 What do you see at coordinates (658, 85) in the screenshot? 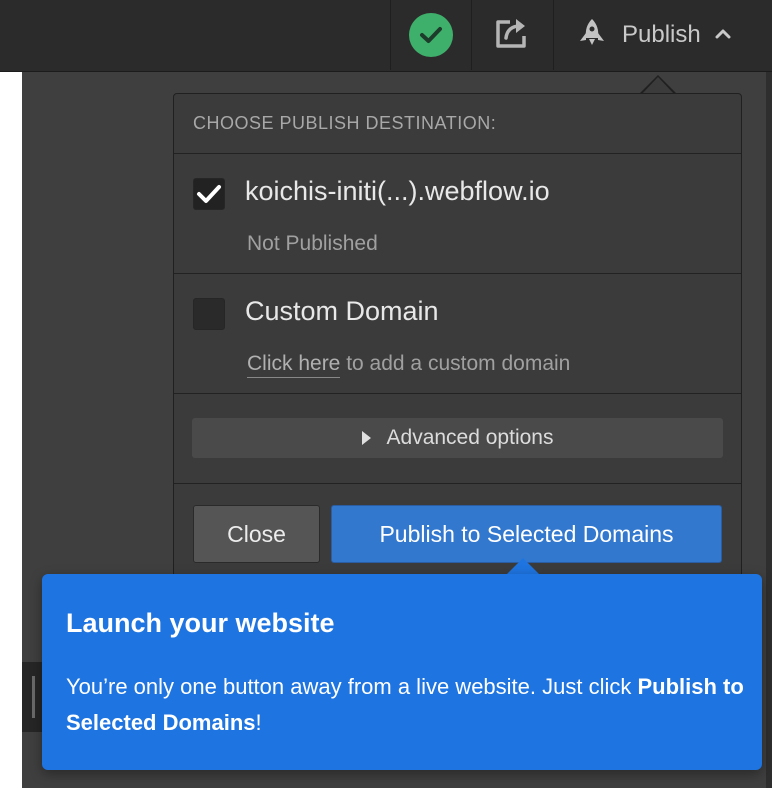
I see `panel-caret-fill` at bounding box center [658, 85].